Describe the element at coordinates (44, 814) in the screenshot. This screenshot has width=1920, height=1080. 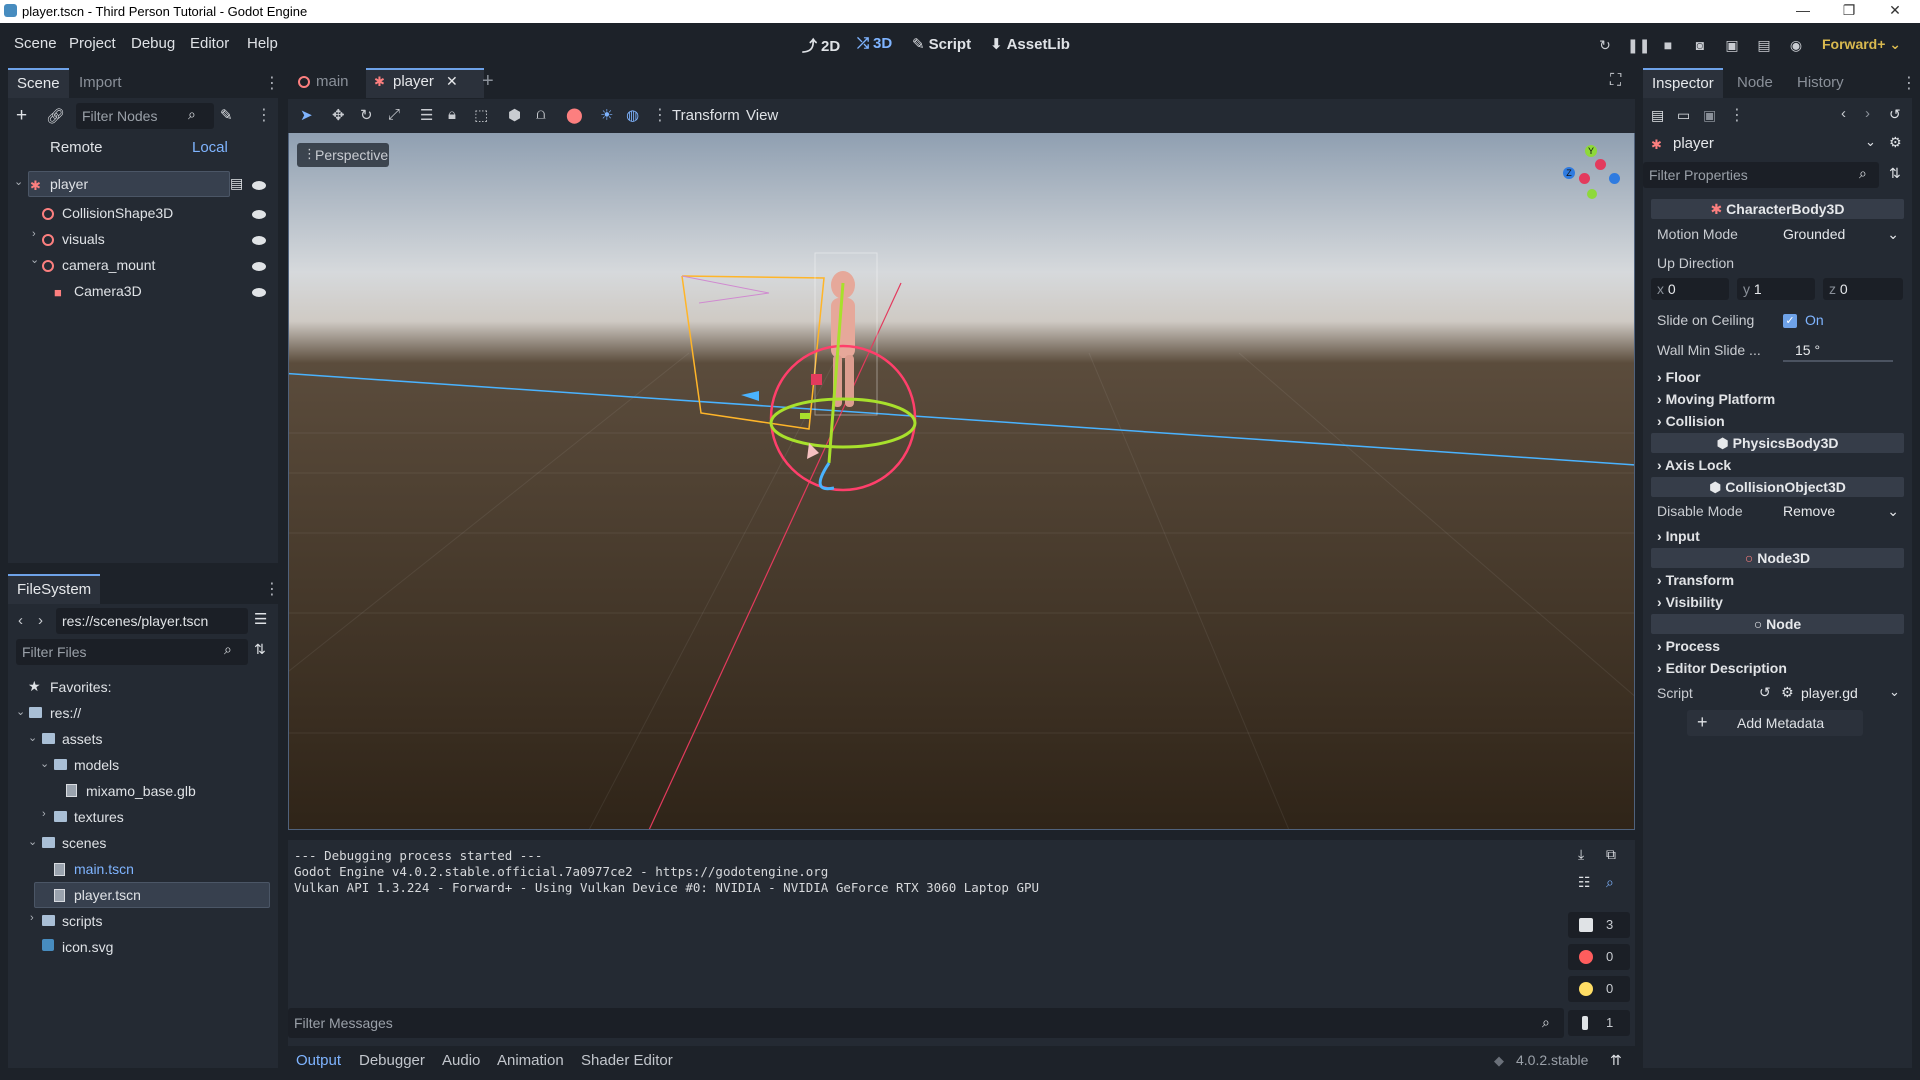
I see `expand-arrow-icon: ›` at that location.